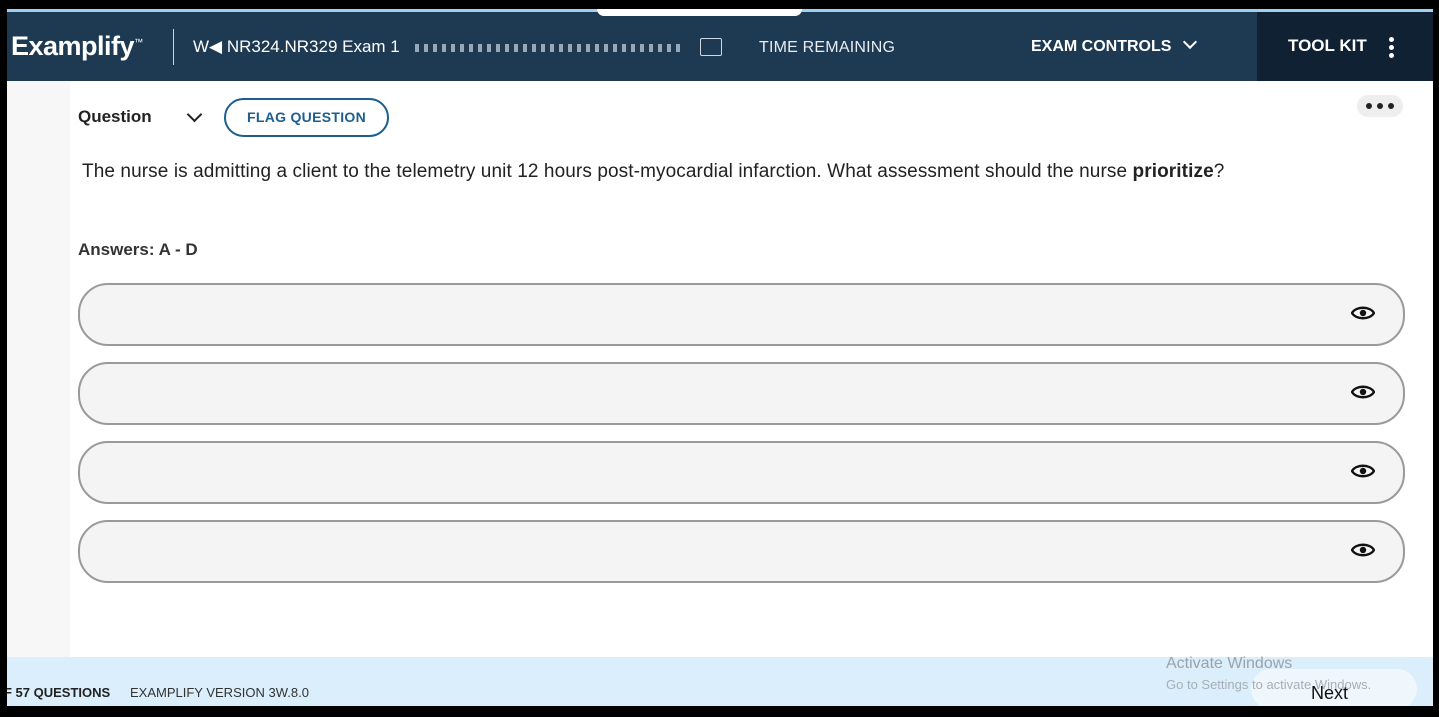  Describe the element at coordinates (1101, 46) in the screenshot. I see `exam-controls-label: EXAM CONTROLS` at that location.